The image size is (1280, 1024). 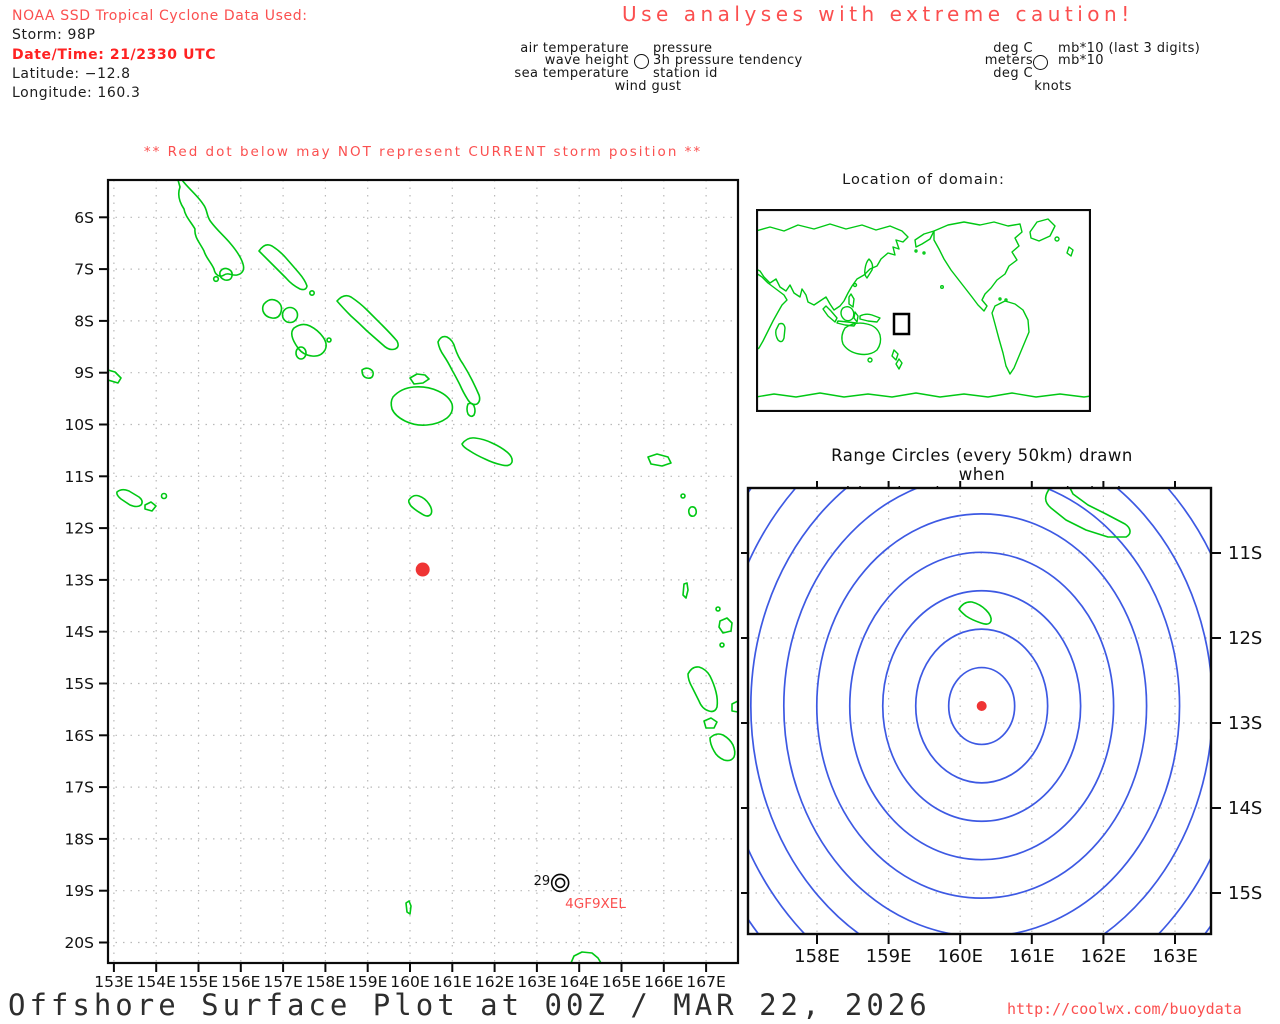 What do you see at coordinates (79, 580) in the screenshot?
I see `lat-tick-label: 13S` at bounding box center [79, 580].